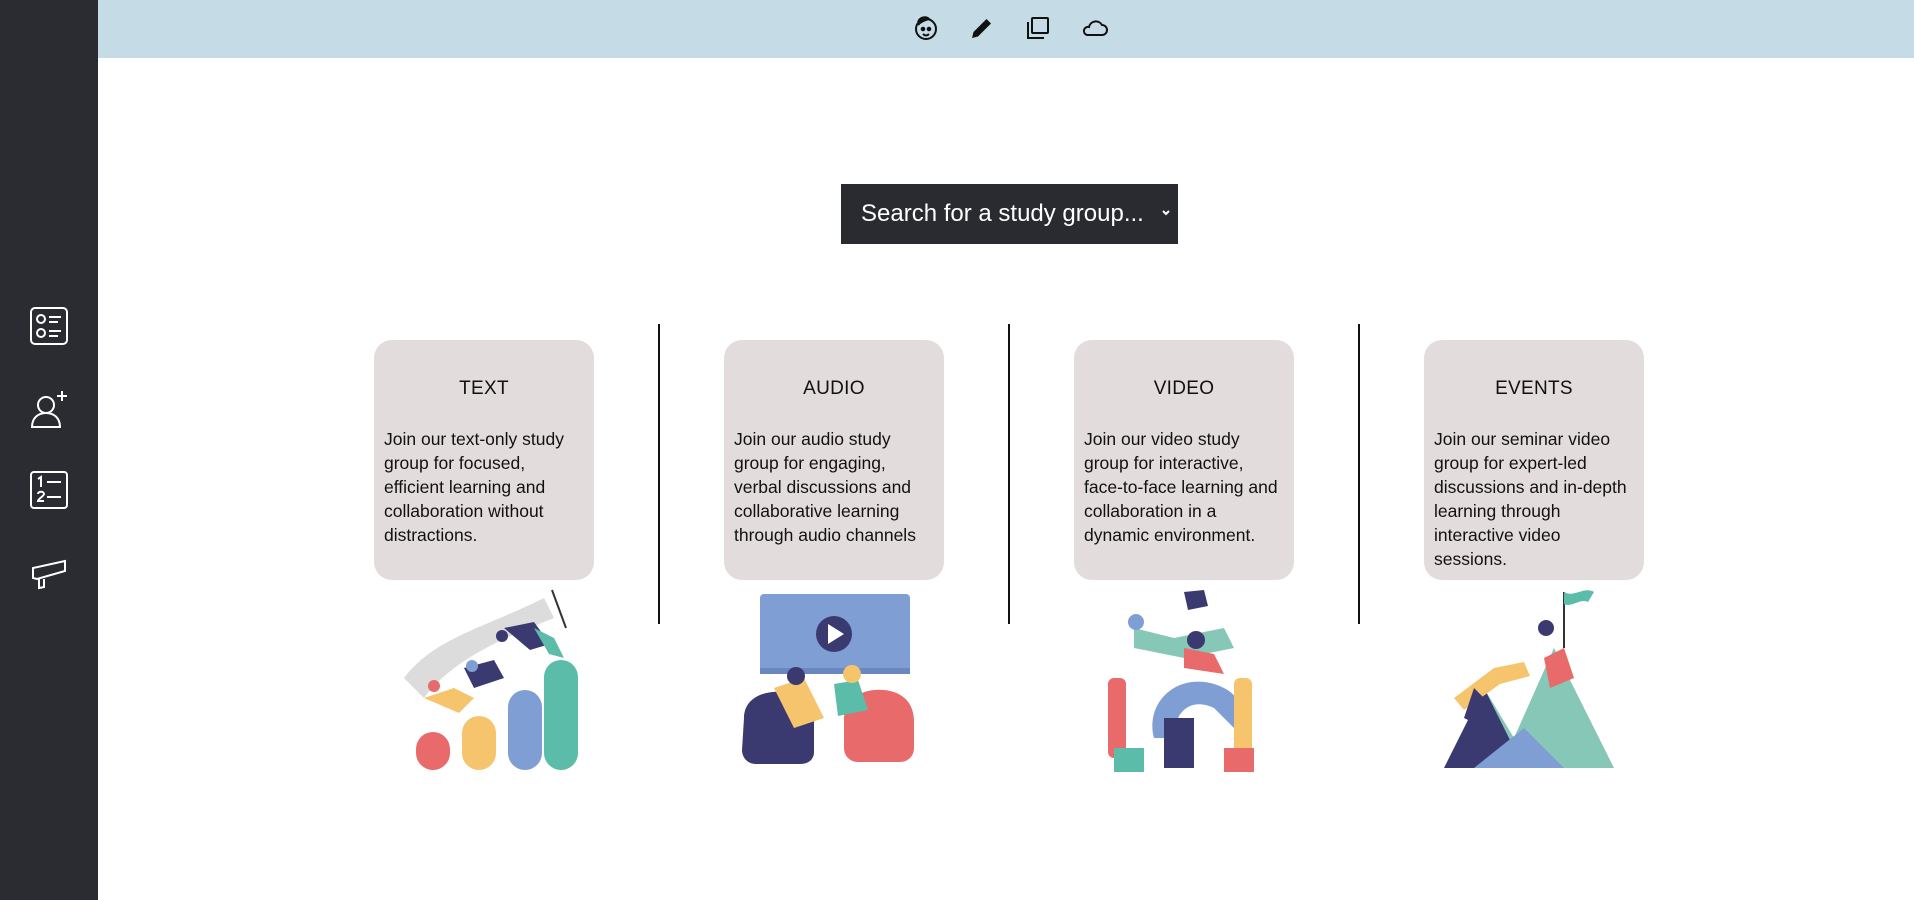  I want to click on folders-icon, so click(1038, 28).